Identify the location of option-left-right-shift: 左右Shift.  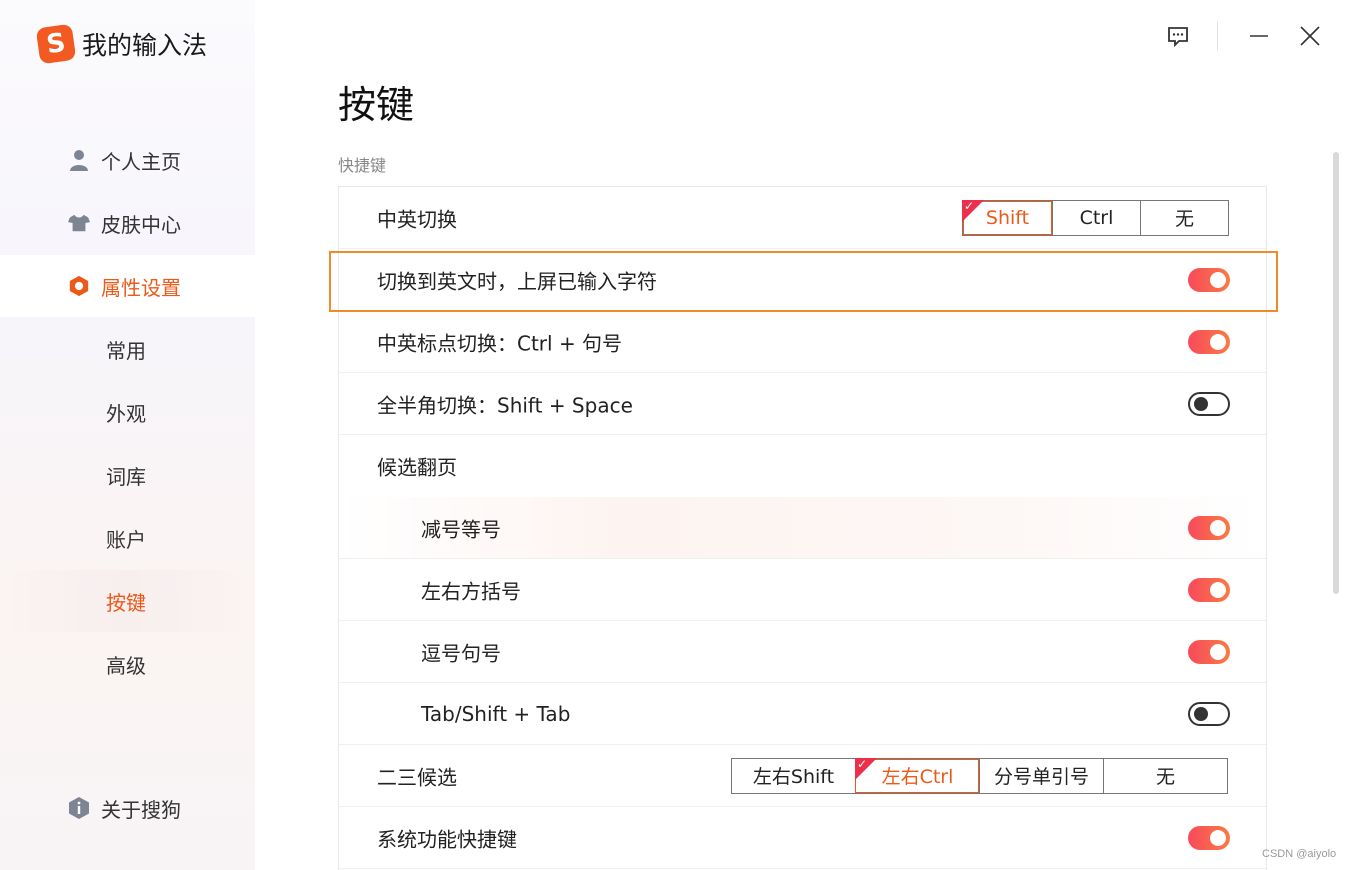
(793, 776).